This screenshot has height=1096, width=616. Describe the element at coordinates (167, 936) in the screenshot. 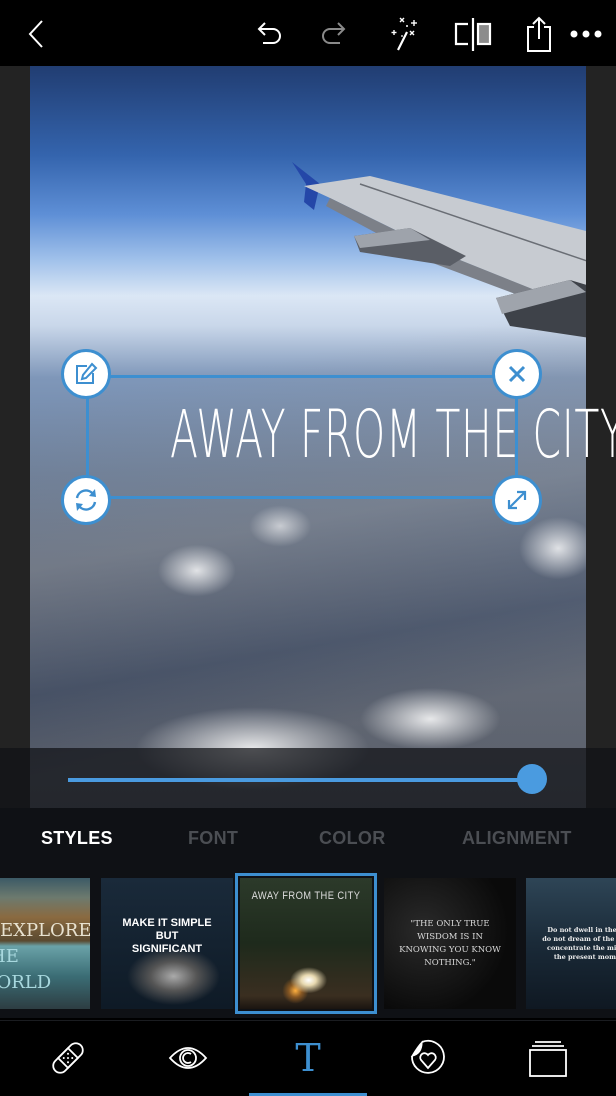

I see `style-thumb-text: MAKE IT SIMPLE BUT SIGNIFICANT` at that location.